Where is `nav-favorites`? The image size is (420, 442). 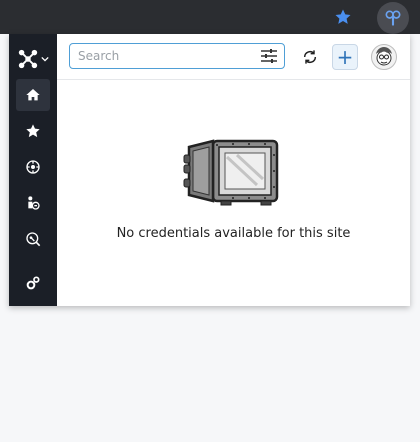
nav-favorites is located at coordinates (33, 131).